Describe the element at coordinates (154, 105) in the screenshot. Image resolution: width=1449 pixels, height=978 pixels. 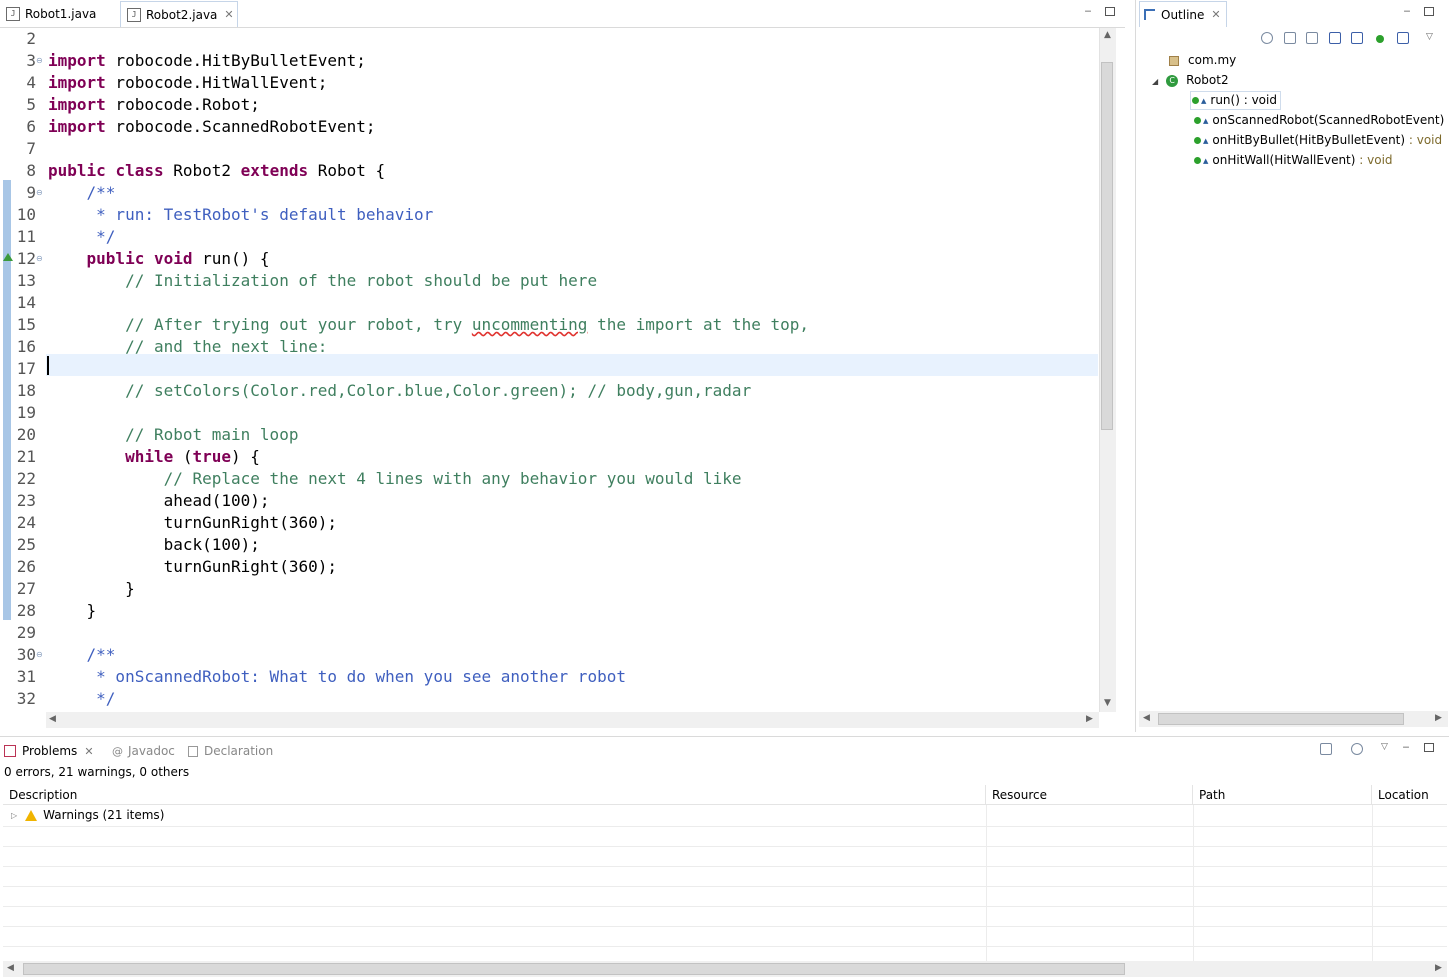
I see `code-line: import robocode.Robot;` at that location.